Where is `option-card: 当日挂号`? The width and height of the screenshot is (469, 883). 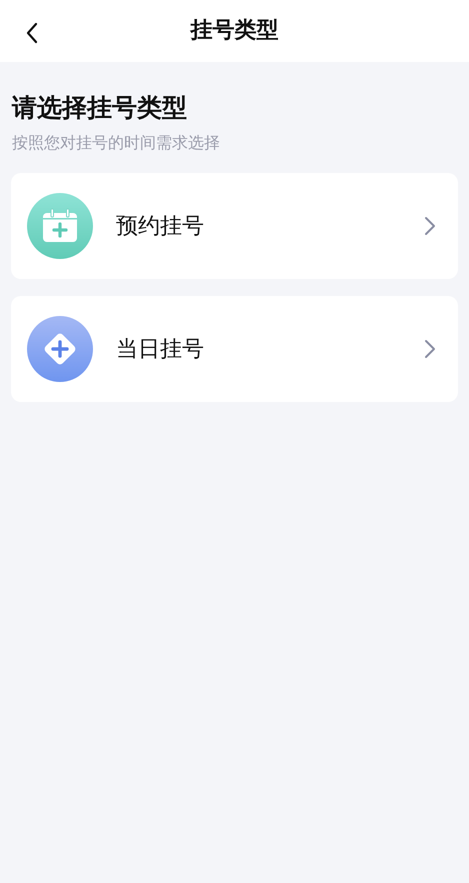 option-card: 当日挂号 is located at coordinates (234, 349).